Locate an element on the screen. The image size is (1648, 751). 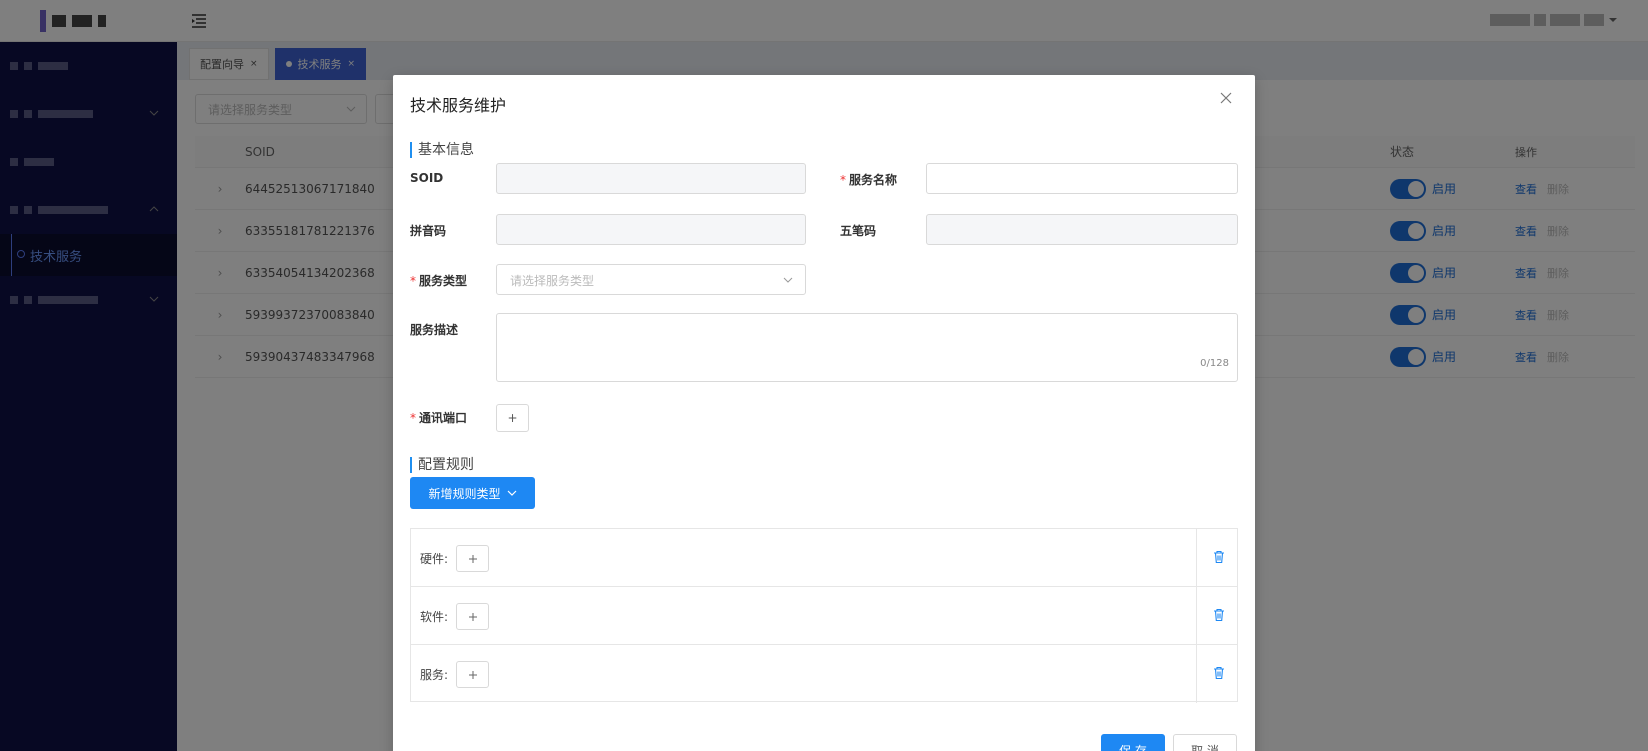
label-text: 服务类型 is located at coordinates (443, 281).